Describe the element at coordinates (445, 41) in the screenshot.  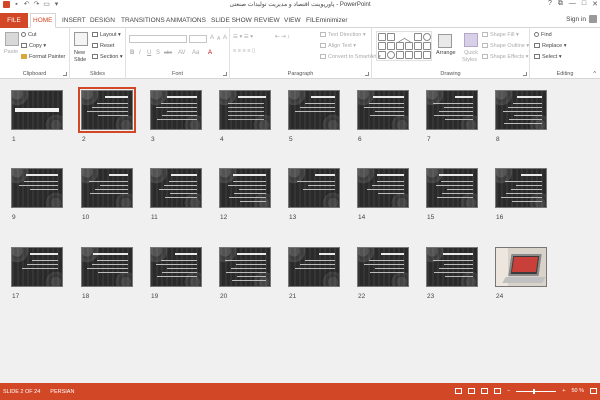
I see `arrange-icon` at that location.